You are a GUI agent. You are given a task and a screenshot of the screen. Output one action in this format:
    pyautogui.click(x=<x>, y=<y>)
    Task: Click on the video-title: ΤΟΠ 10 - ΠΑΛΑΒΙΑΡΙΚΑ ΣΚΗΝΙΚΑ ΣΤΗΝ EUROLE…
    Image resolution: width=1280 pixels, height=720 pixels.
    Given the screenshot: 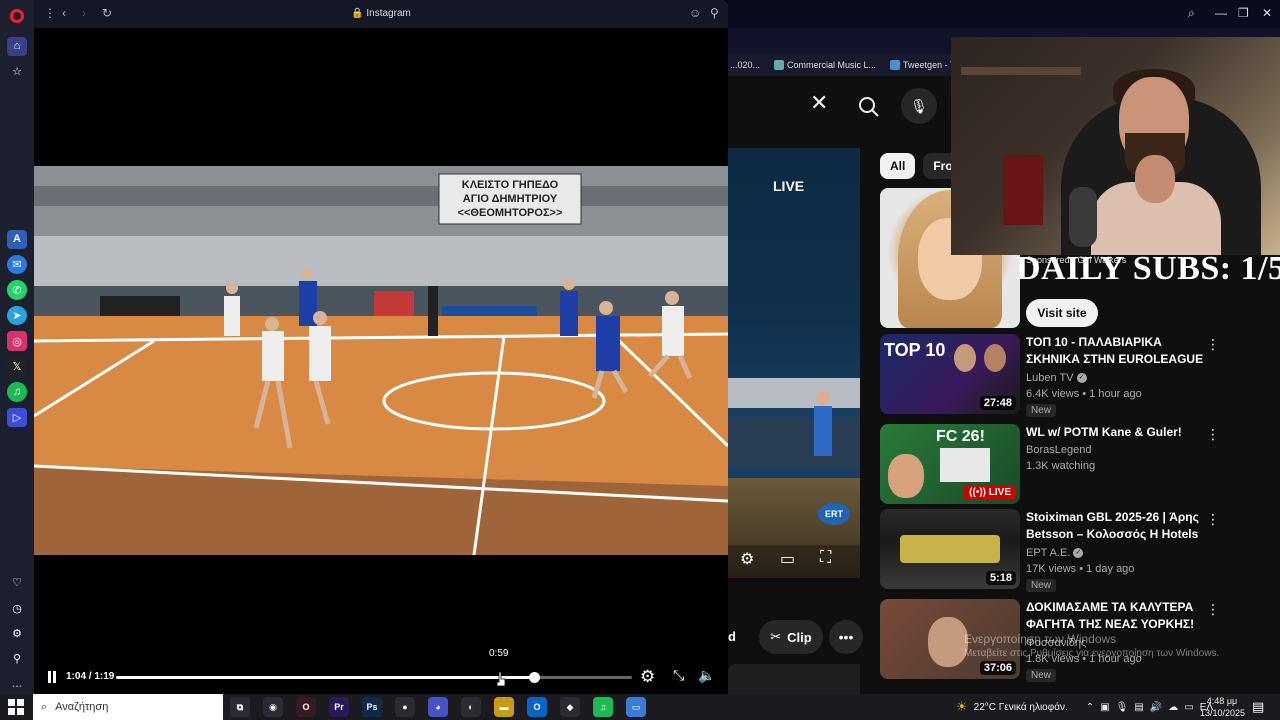 What is the action you would take?
    pyautogui.click(x=1115, y=351)
    